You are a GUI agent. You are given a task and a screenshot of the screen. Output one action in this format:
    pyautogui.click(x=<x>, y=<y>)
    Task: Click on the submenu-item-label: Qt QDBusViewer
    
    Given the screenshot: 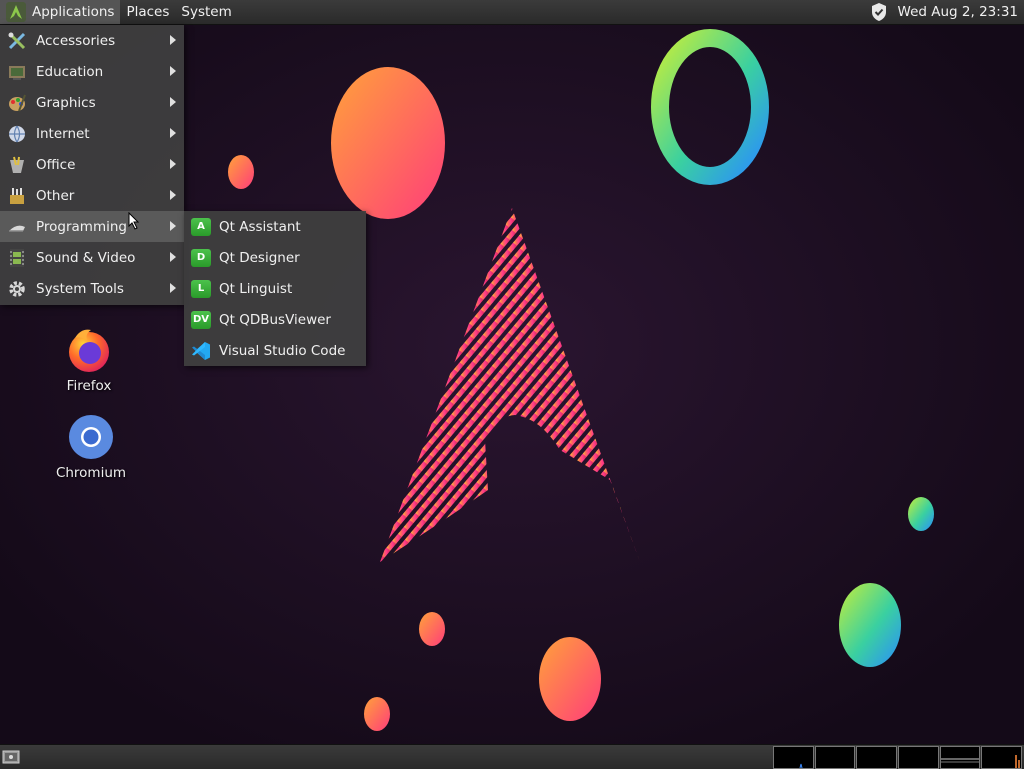 What is the action you would take?
    pyautogui.click(x=275, y=319)
    